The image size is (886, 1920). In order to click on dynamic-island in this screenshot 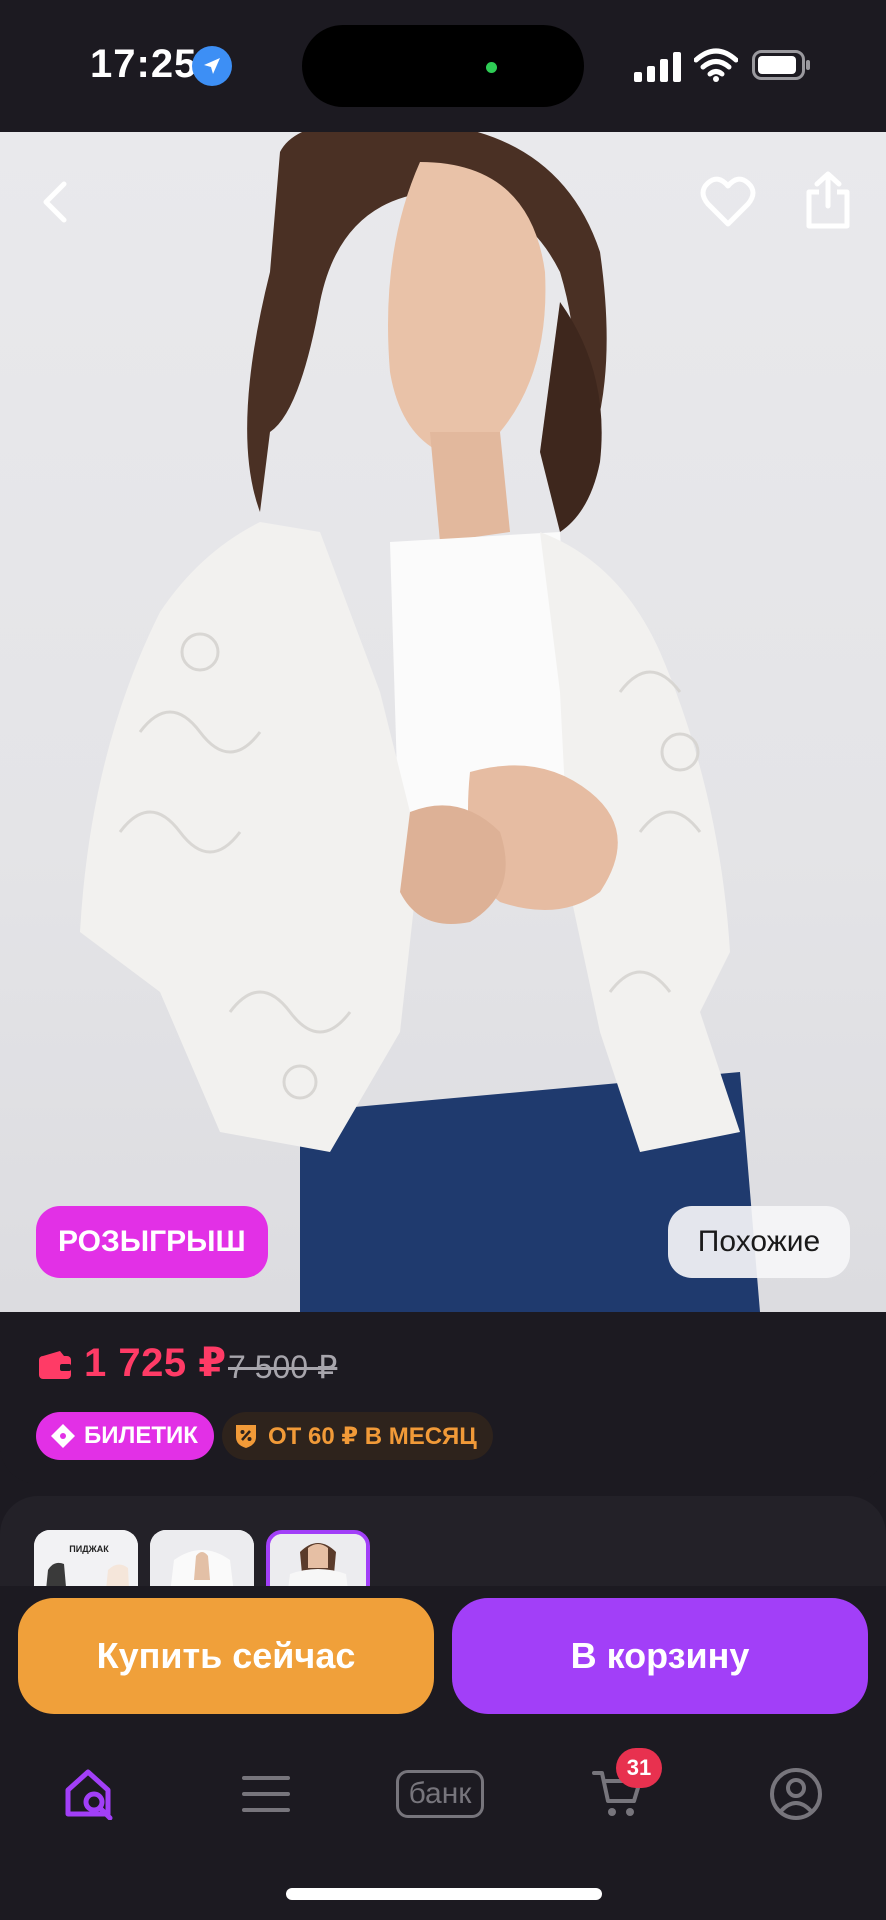, I will do `click(443, 66)`.